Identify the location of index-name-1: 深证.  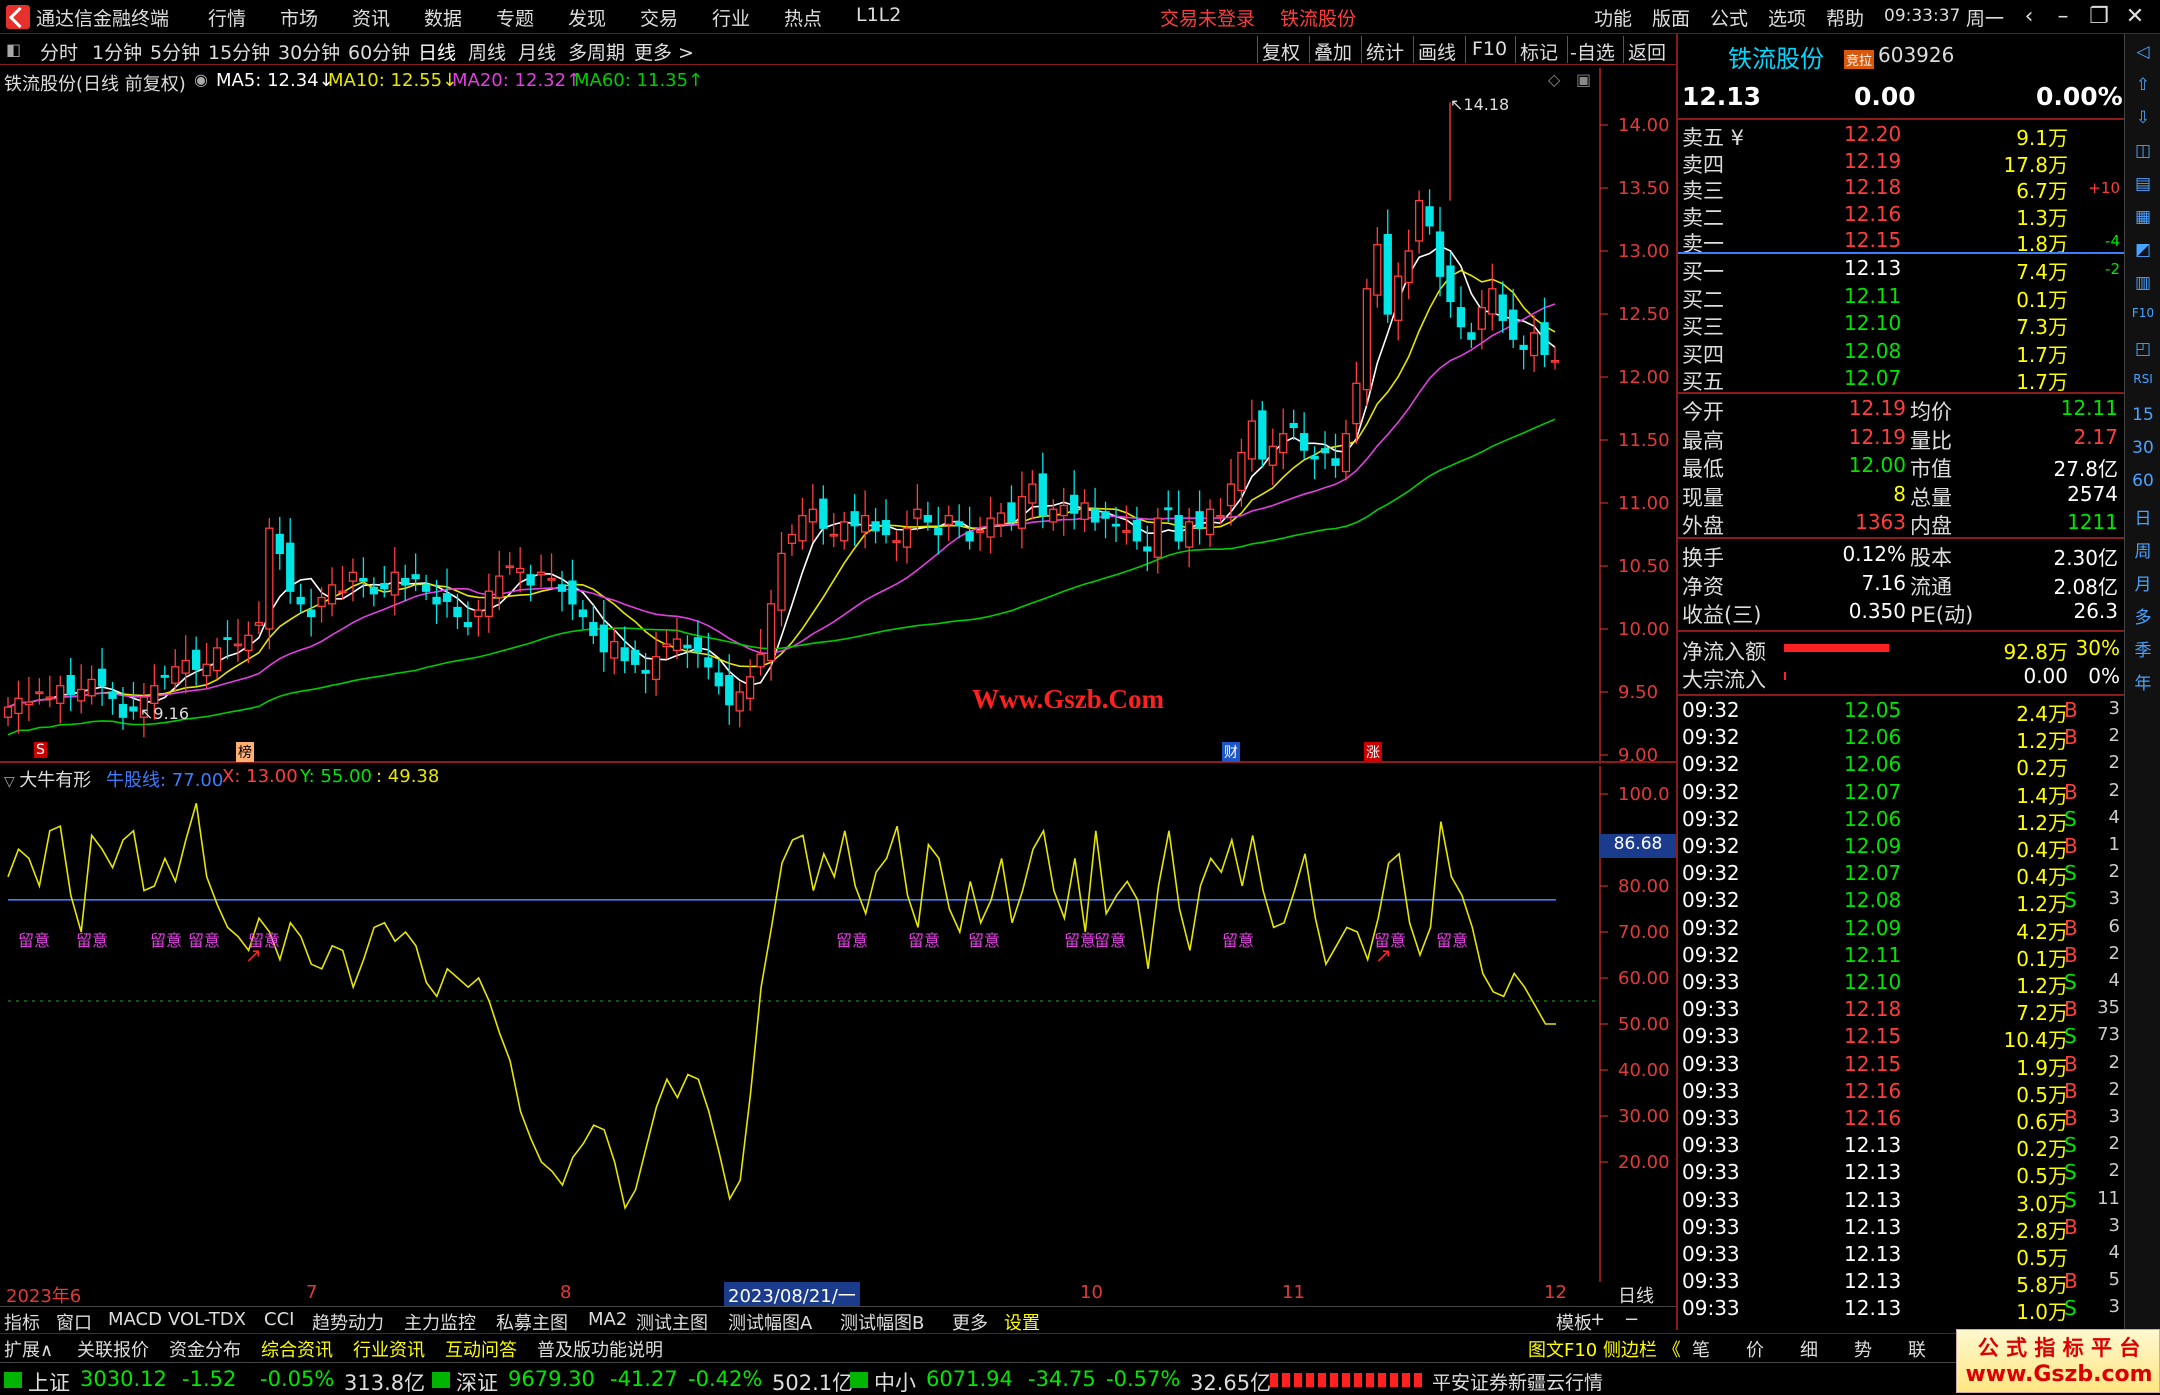
(477, 1381).